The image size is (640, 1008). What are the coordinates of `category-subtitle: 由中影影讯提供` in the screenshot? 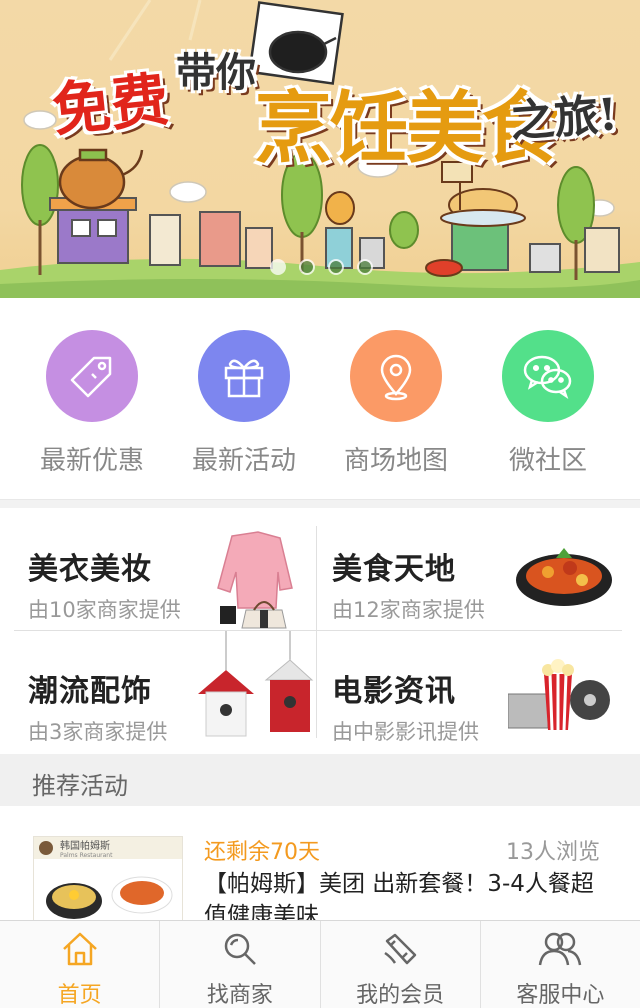 It's located at (405, 732).